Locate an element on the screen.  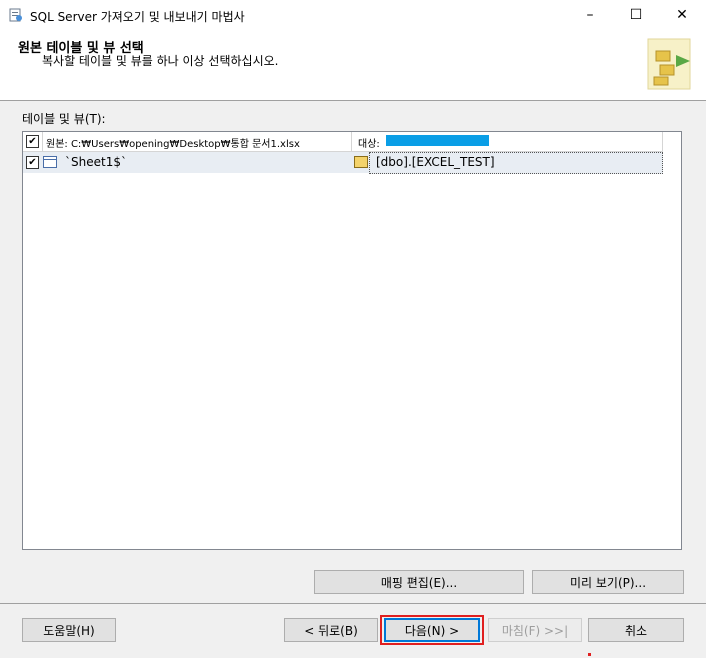
close-button: ✕ is located at coordinates (682, 15).